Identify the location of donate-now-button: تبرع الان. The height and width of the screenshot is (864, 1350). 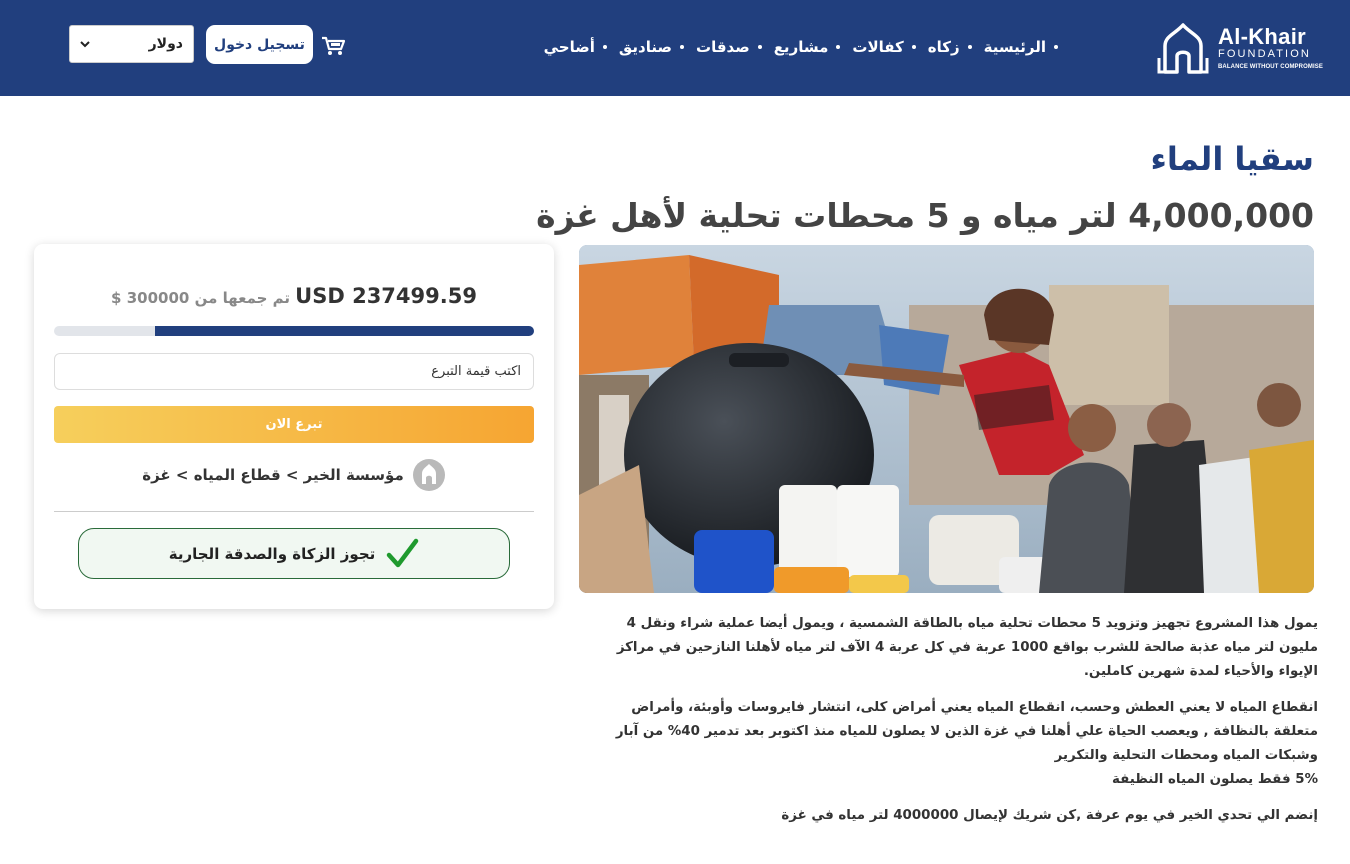
(294, 424).